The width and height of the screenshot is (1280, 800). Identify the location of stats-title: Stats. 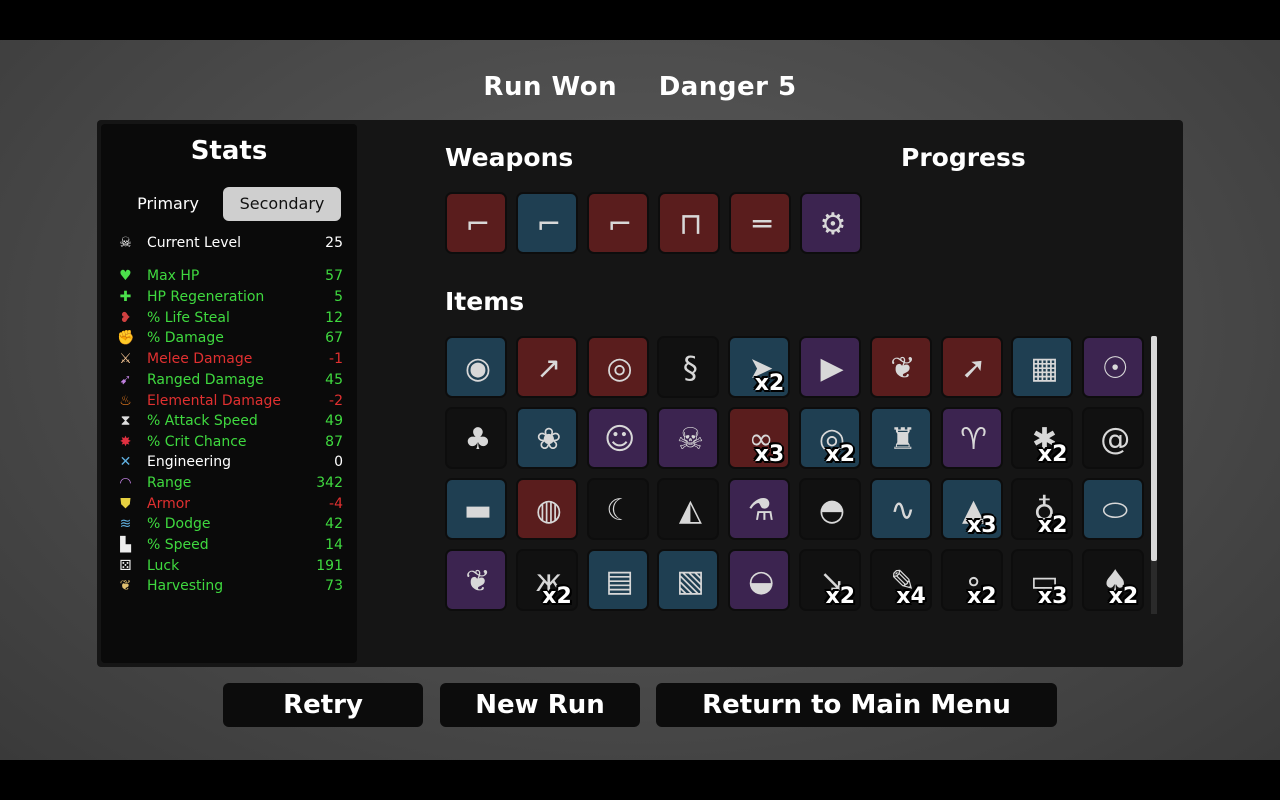
(229, 151).